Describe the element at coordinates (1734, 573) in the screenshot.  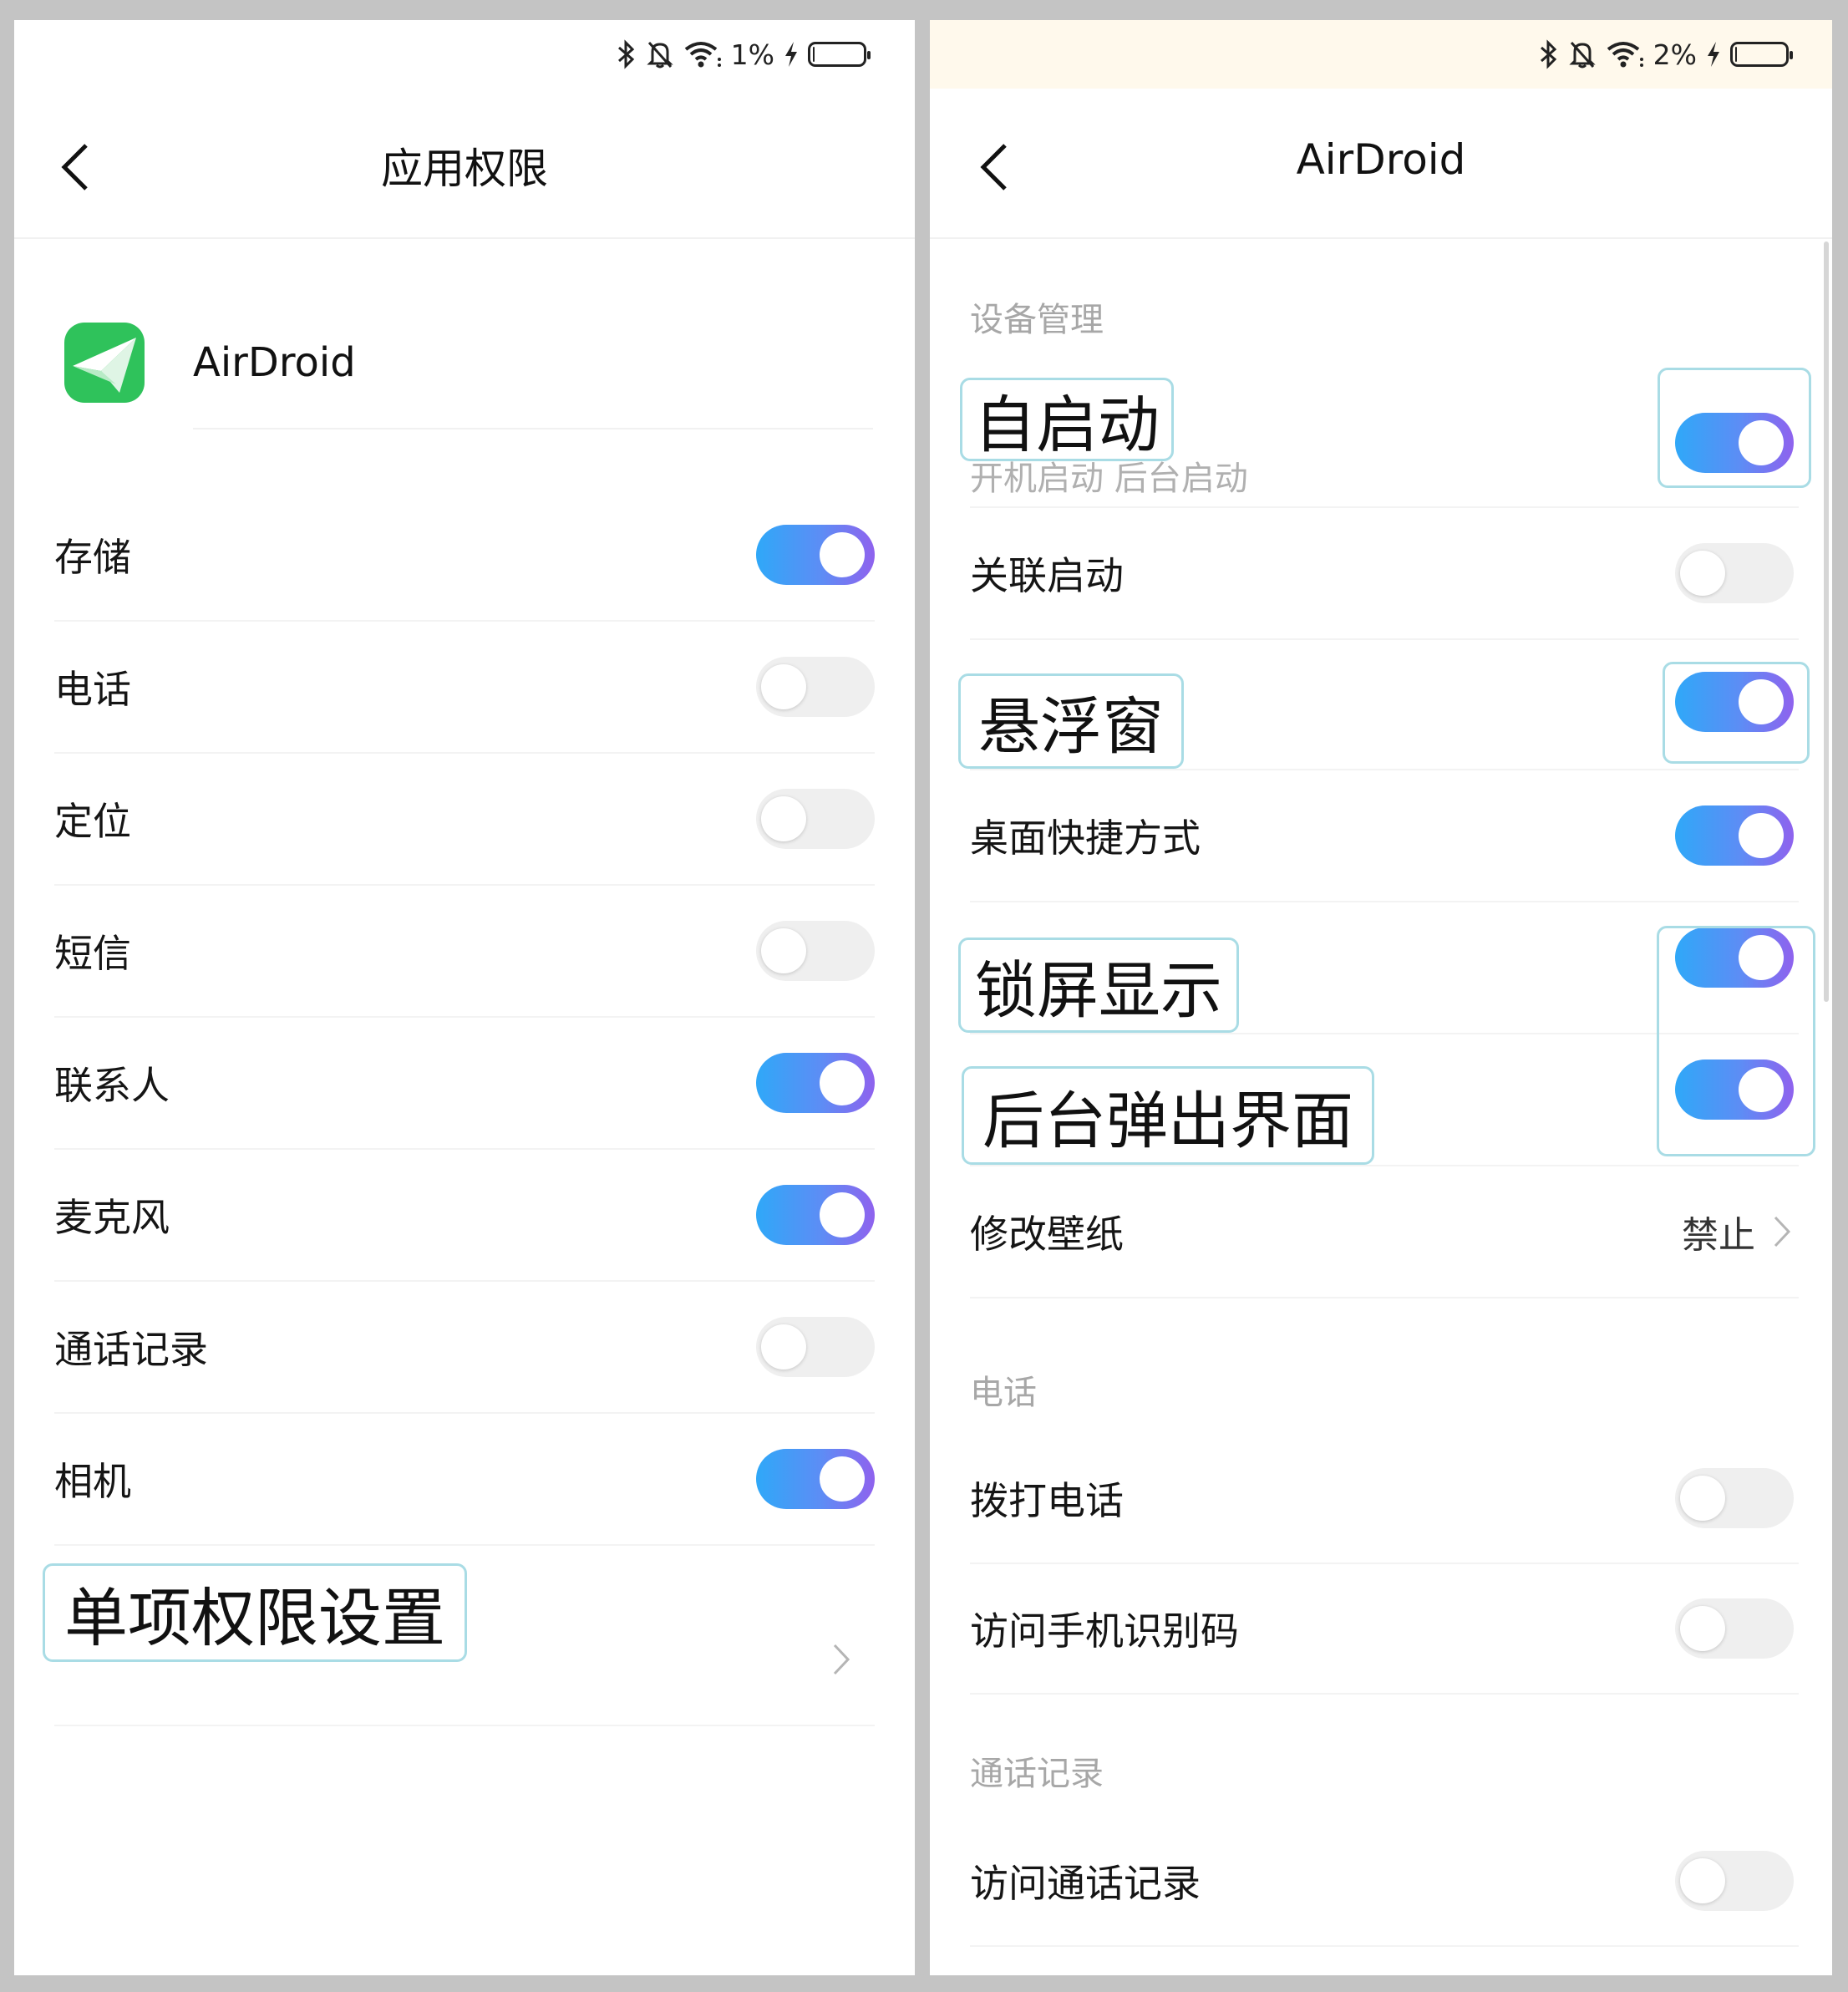
I see `associated-launch-toggle` at that location.